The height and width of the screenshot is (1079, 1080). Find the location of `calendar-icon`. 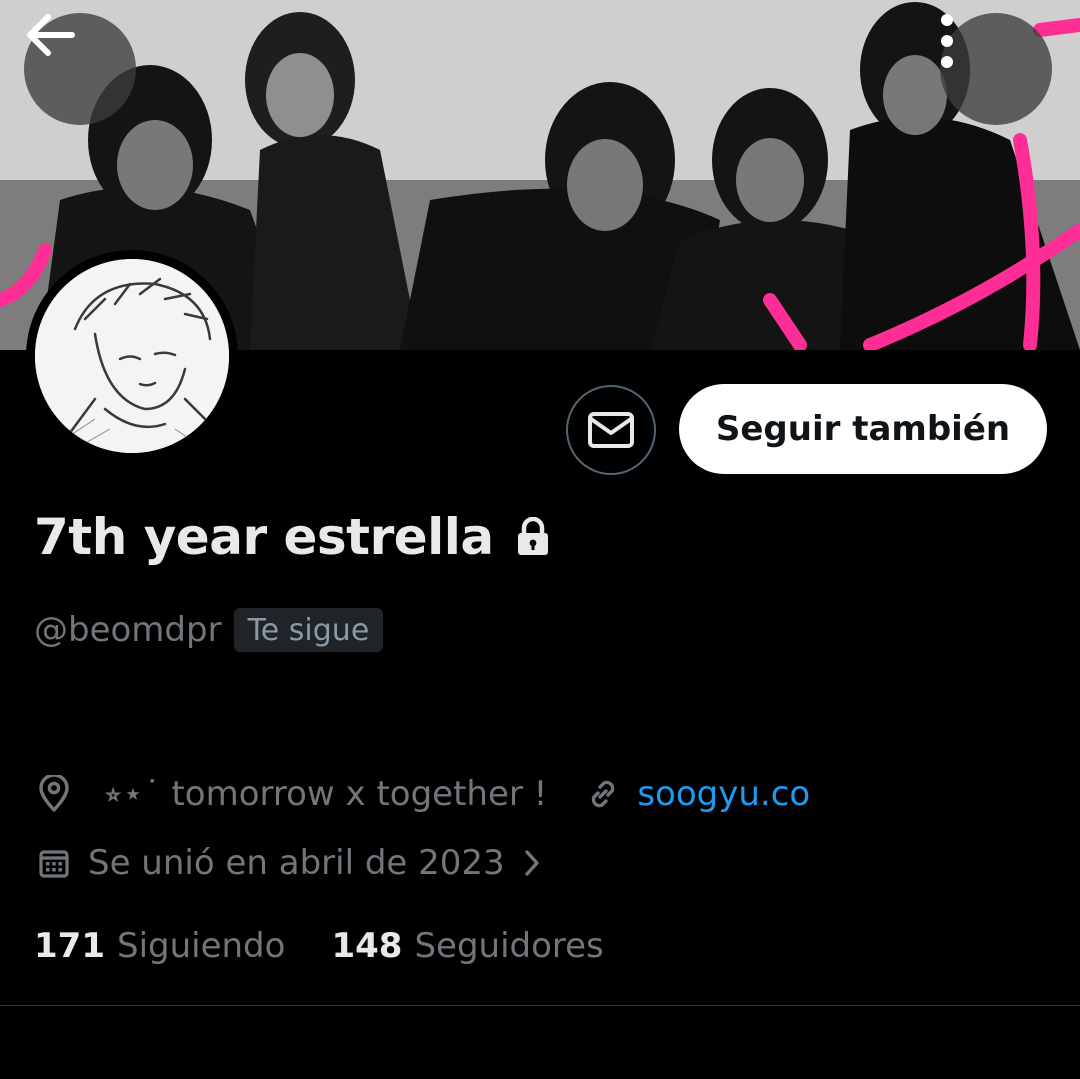

calendar-icon is located at coordinates (54, 863).